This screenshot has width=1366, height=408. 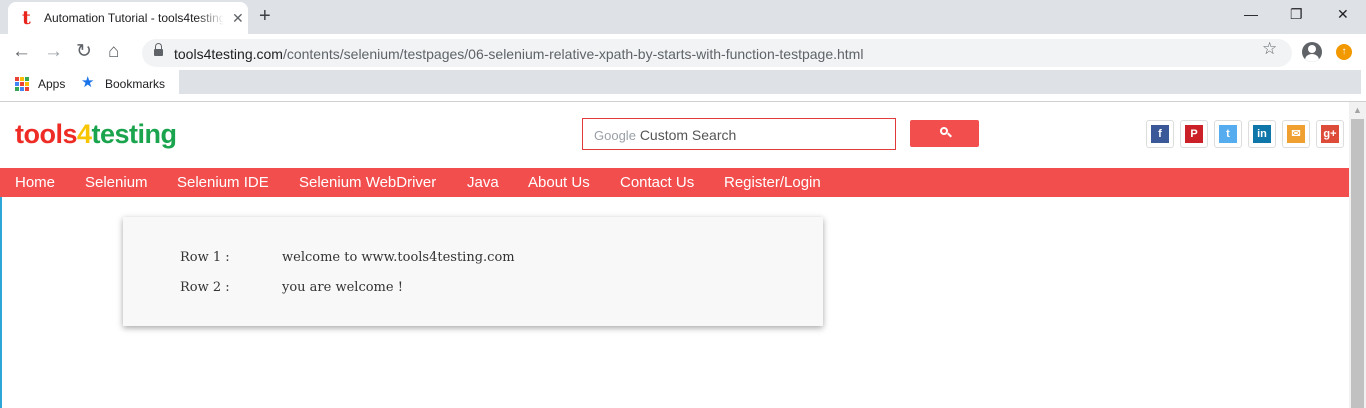 I want to click on nav-selenium-webdriver: Selenium WebDriver, so click(x=367, y=182).